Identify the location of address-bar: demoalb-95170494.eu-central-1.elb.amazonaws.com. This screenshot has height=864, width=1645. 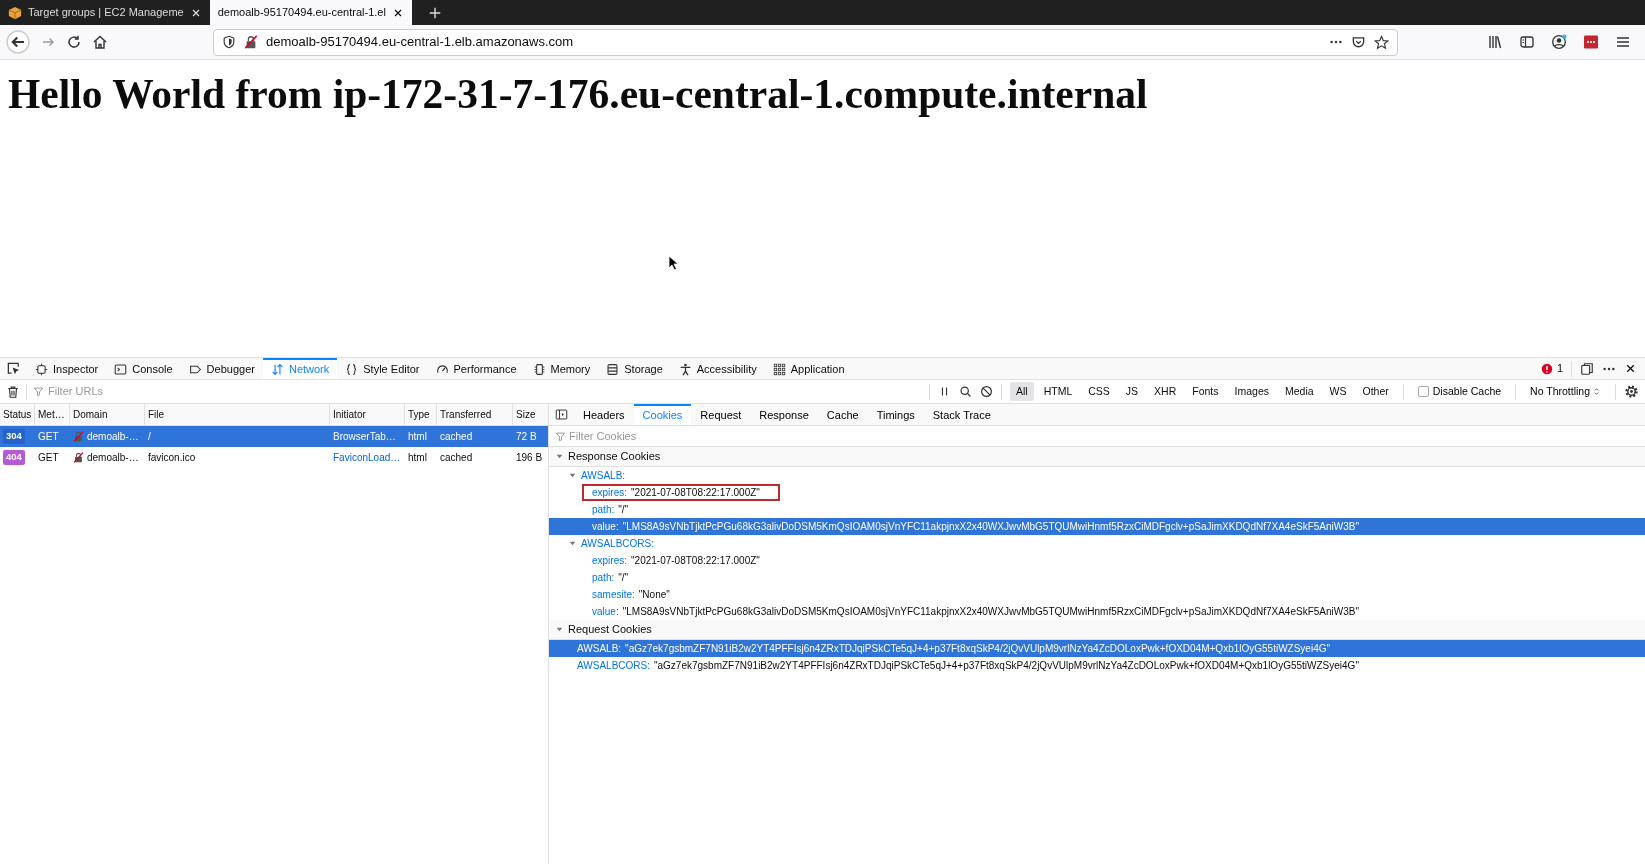
(805, 42).